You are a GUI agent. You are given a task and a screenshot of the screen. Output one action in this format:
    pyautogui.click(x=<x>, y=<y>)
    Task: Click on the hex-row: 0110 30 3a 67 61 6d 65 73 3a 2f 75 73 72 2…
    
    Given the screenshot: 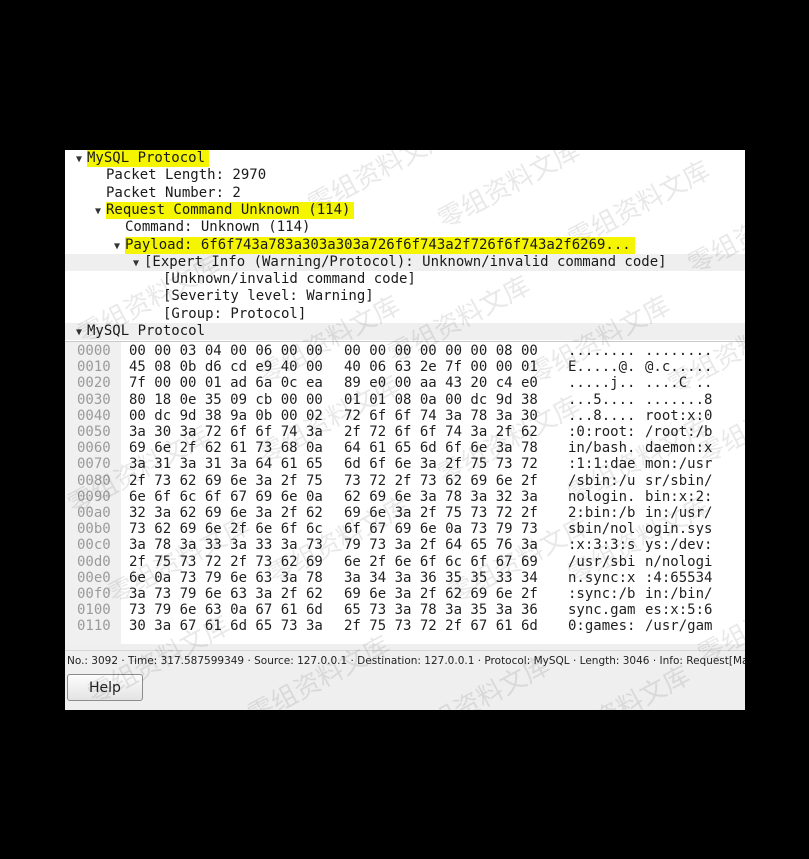 What is the action you would take?
    pyautogui.click(x=405, y=626)
    